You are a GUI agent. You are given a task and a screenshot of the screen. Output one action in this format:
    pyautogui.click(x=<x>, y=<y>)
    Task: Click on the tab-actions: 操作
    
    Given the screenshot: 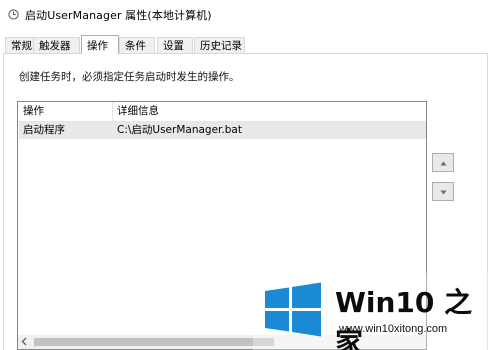 What is the action you would take?
    pyautogui.click(x=100, y=44)
    